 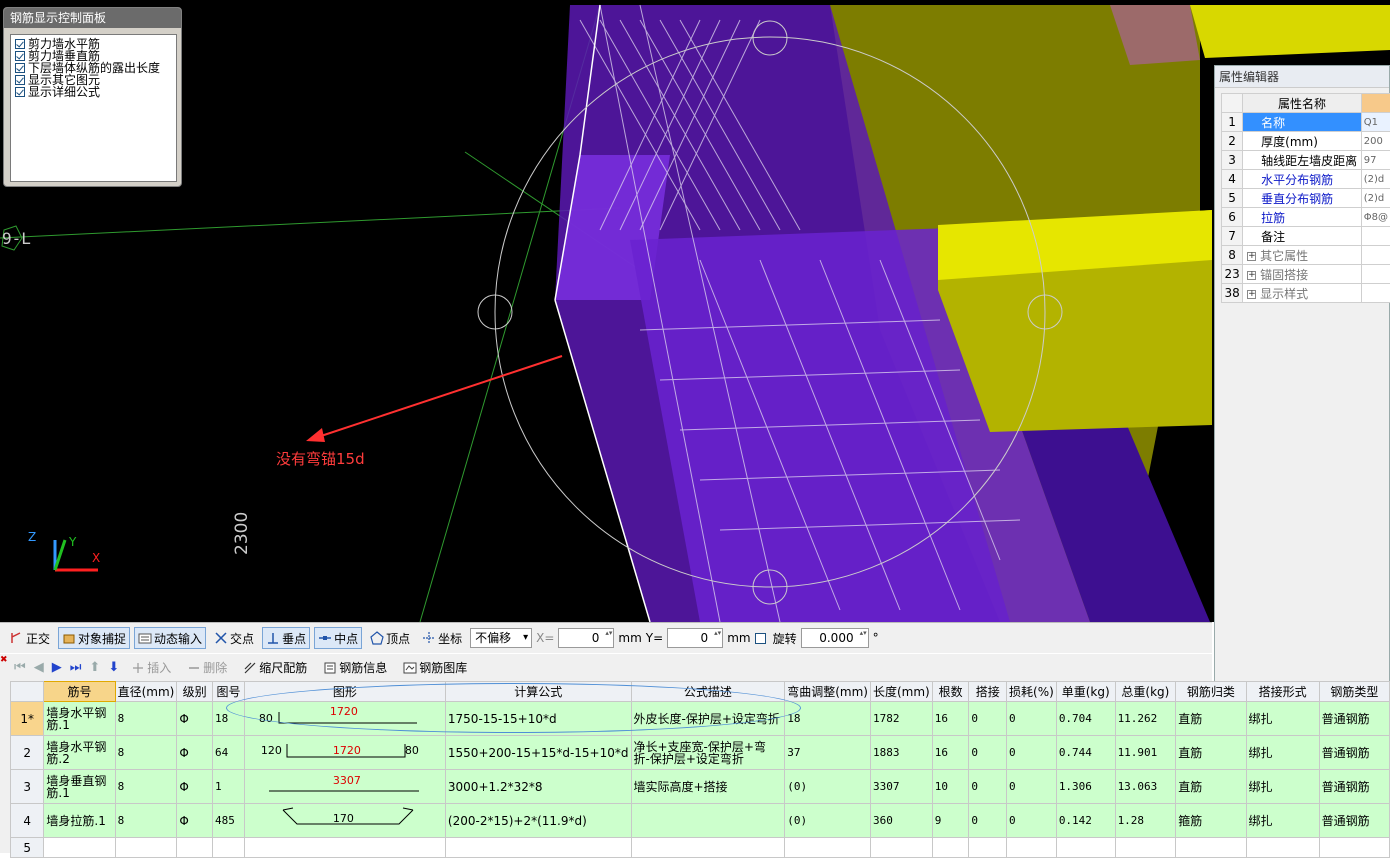 What do you see at coordinates (151, 668) in the screenshot?
I see `insert-button: 插入` at bounding box center [151, 668].